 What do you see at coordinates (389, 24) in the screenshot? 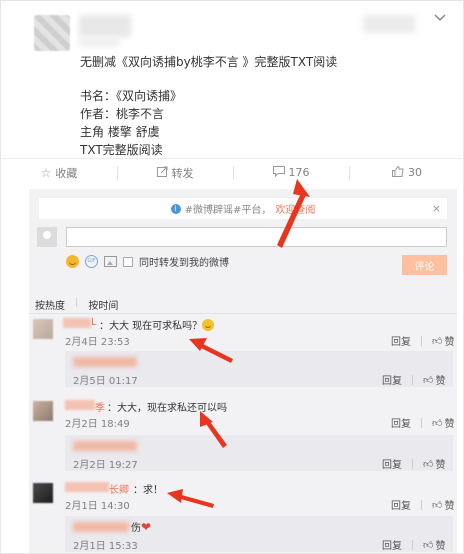
I see `follow-area-blurred` at bounding box center [389, 24].